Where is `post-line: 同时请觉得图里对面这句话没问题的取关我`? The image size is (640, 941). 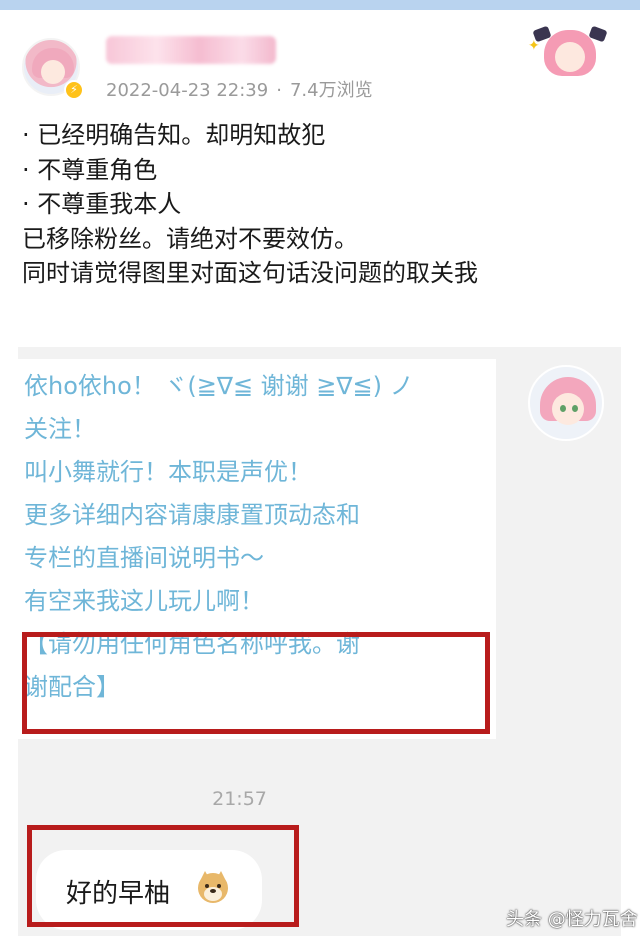 post-line: 同时请觉得图里对面这句话没问题的取关我 is located at coordinates (250, 273).